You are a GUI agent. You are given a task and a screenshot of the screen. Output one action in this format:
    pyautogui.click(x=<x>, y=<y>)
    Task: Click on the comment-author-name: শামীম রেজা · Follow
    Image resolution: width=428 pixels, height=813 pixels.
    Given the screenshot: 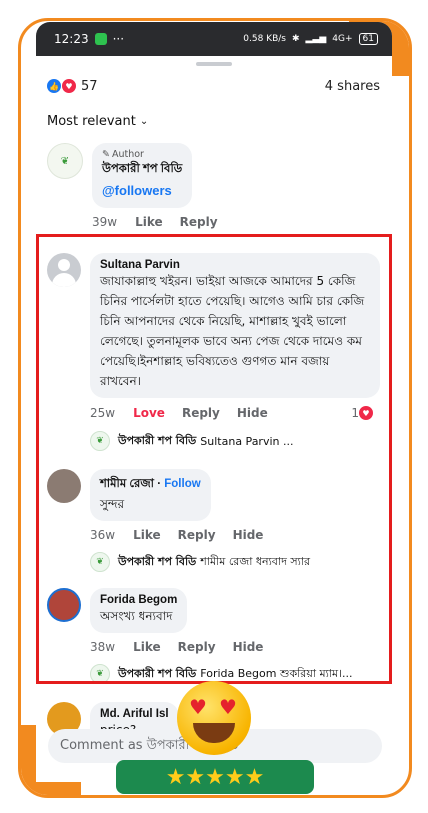 What is the action you would take?
    pyautogui.click(x=150, y=484)
    